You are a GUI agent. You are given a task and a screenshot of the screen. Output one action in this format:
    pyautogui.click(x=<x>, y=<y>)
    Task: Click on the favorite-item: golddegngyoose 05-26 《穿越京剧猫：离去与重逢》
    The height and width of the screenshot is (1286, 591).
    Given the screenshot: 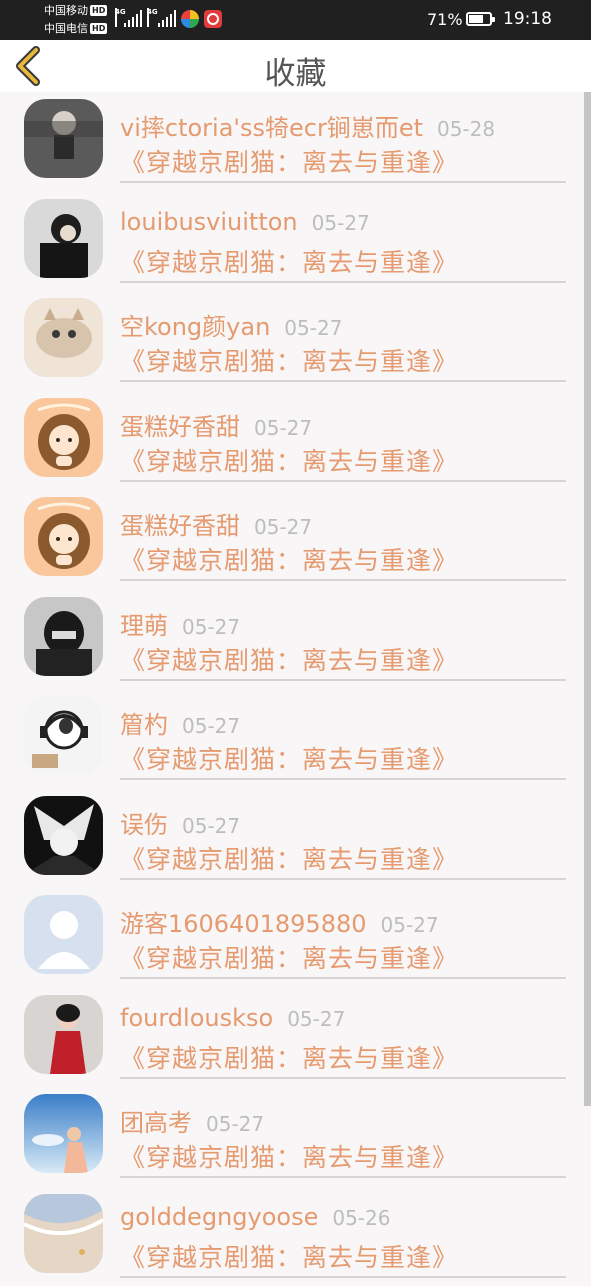 What is the action you would take?
    pyautogui.click(x=292, y=1236)
    